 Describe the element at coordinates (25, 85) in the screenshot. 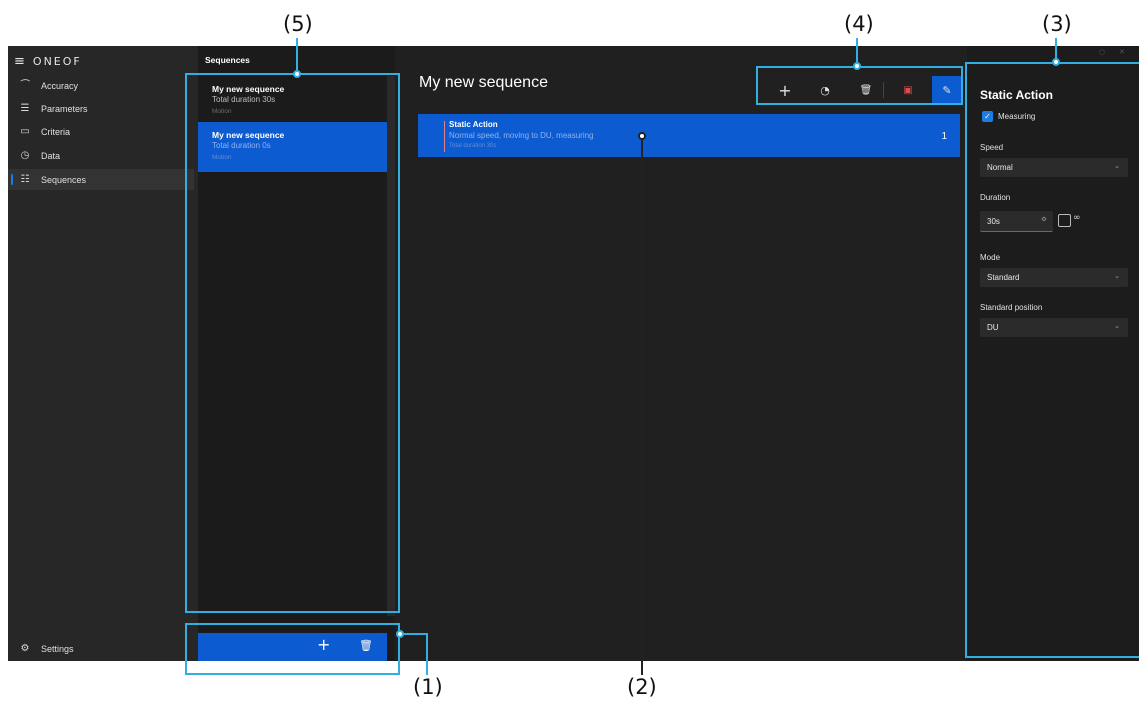

I see `accuracy-icon: ⏜` at that location.